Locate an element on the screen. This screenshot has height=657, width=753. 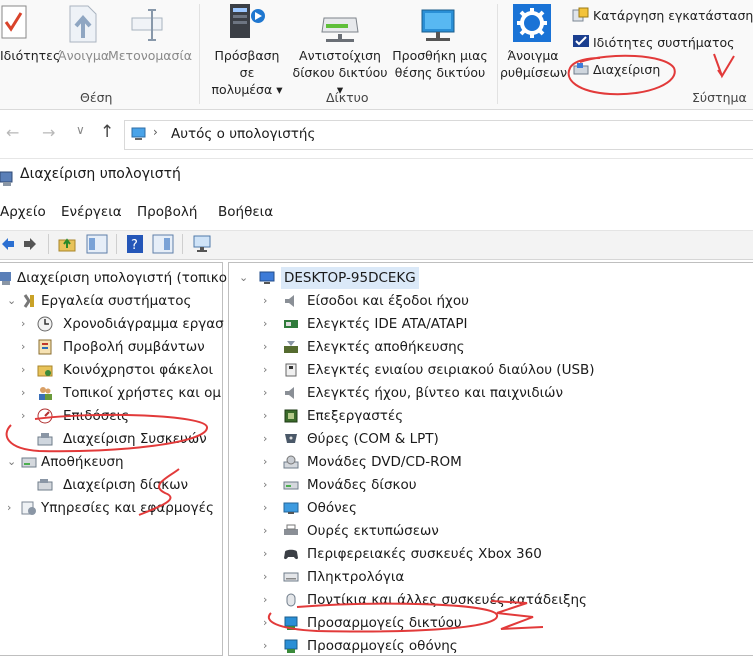
tree-item-computer-management: Διαχείριση υπολογιστή (τοπικο is located at coordinates (113, 278).